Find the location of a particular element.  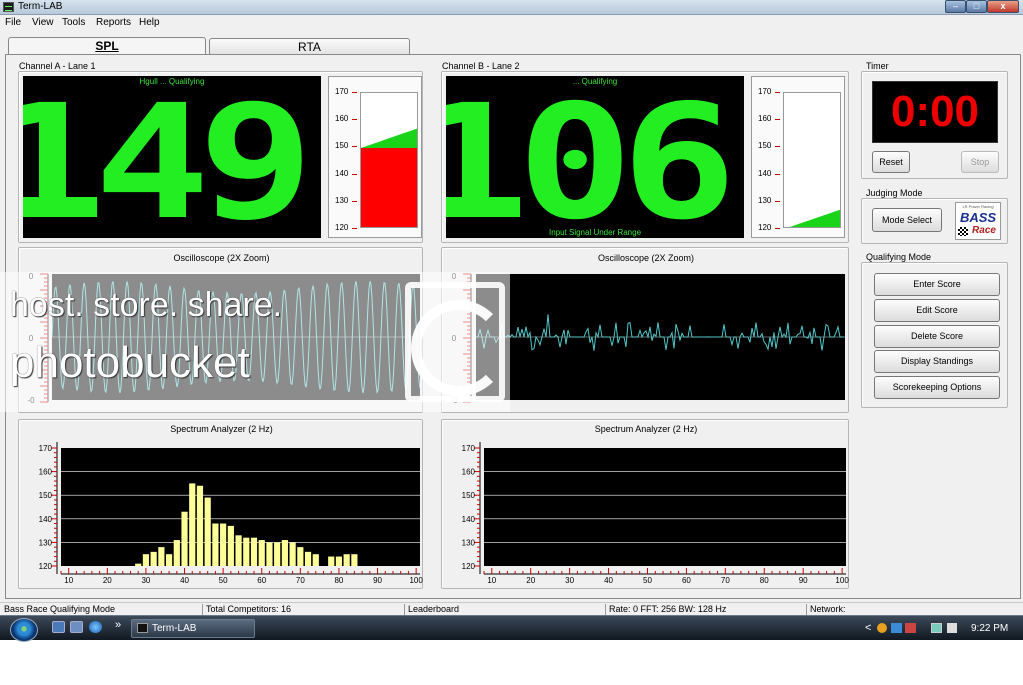

clock: 9:22 PM is located at coordinates (990, 628).